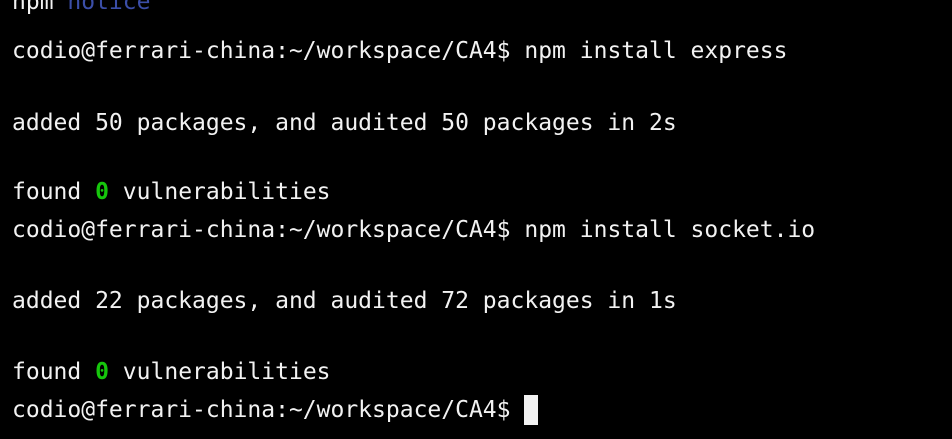 This screenshot has height=439, width=952. Describe the element at coordinates (531, 410) in the screenshot. I see `text-cursor` at that location.